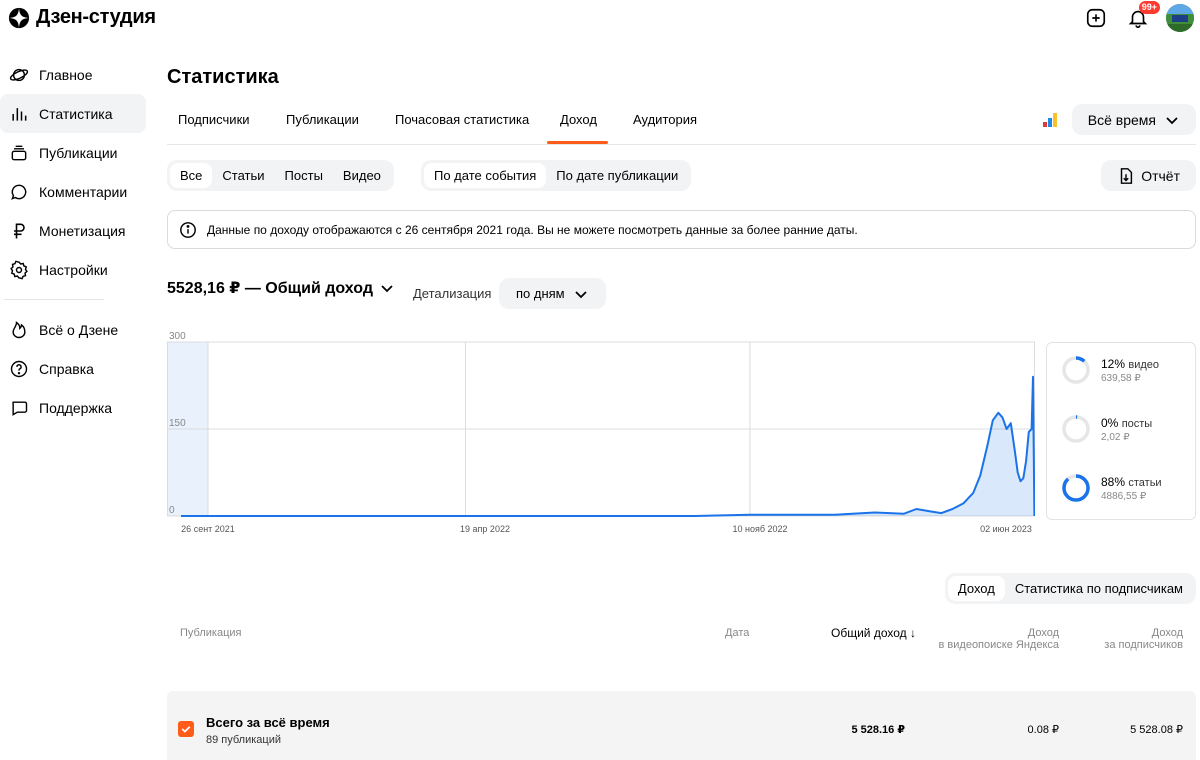 The width and height of the screenshot is (1200, 760). I want to click on notification-badge: 99+, so click(1149, 7).